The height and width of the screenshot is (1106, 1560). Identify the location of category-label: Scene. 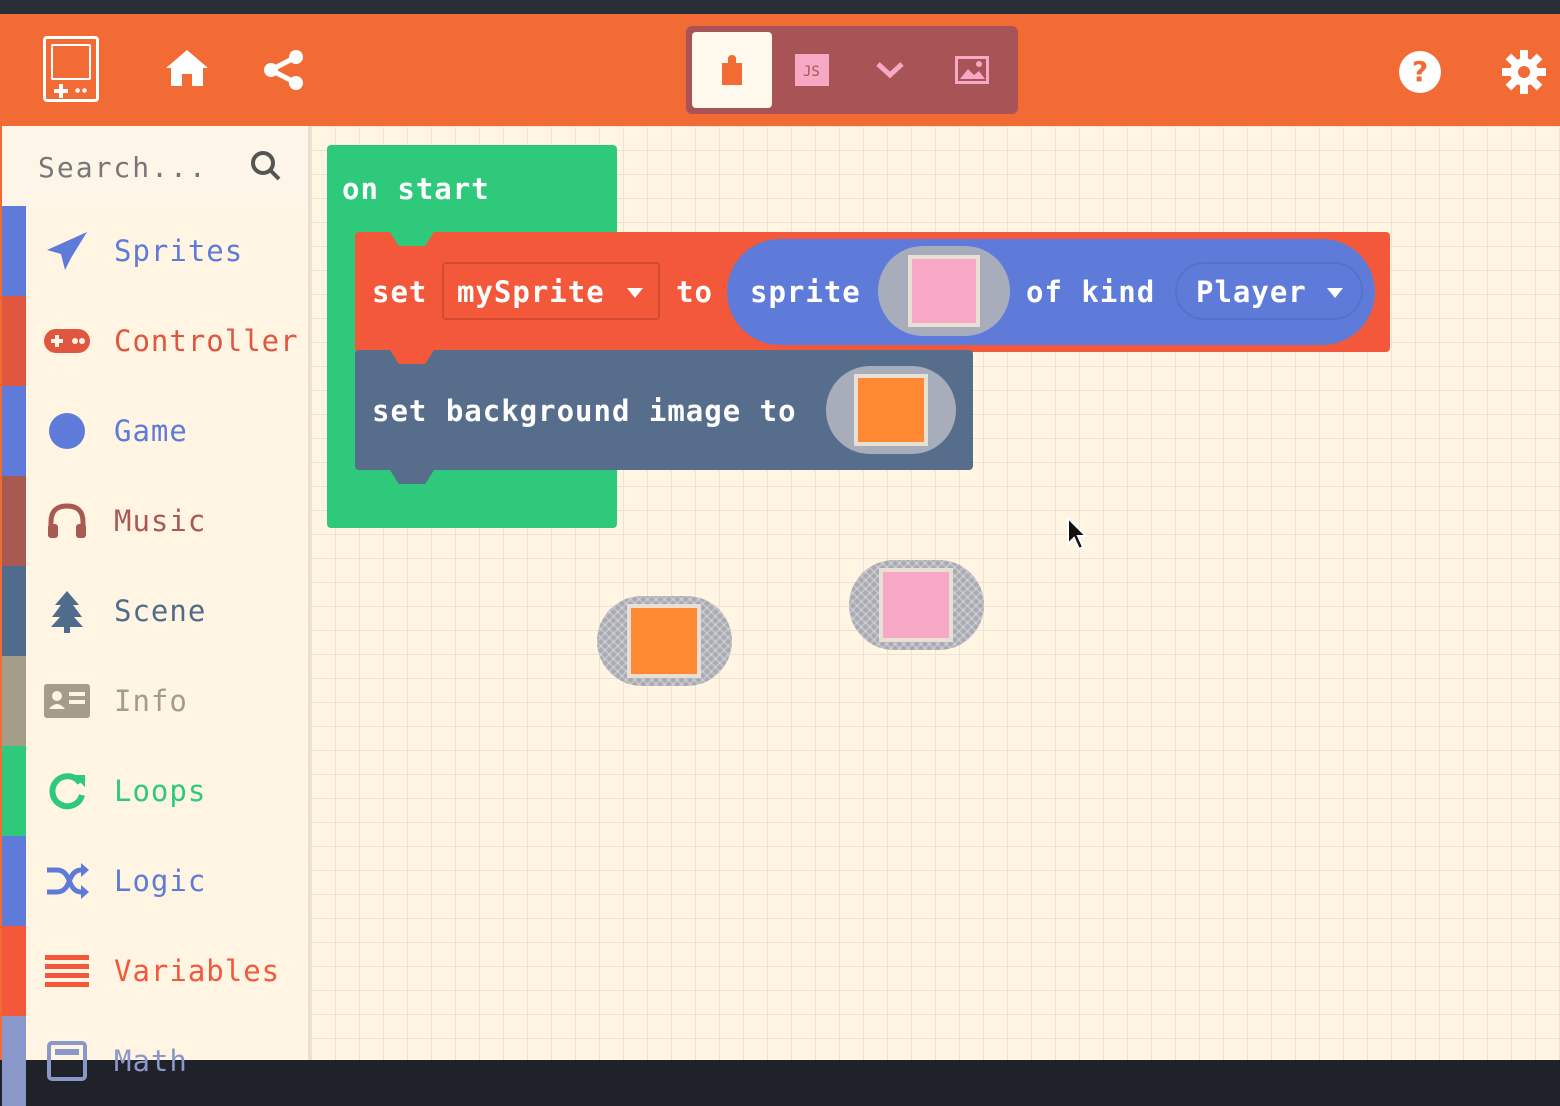
(160, 611).